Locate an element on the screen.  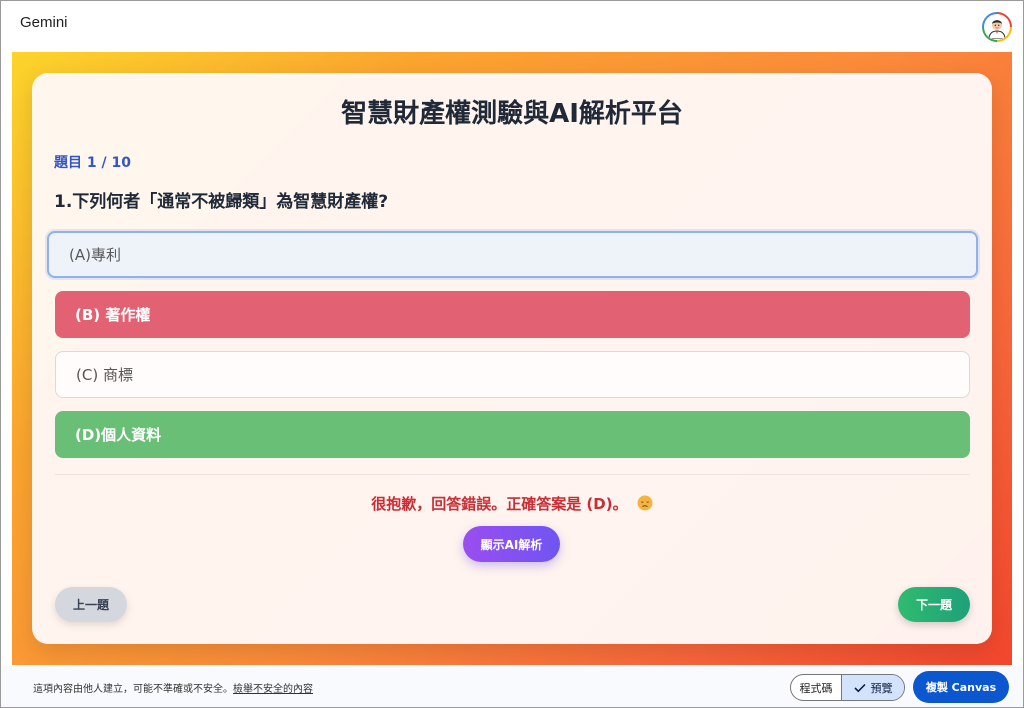
disappointed-face-icon is located at coordinates (645, 503).